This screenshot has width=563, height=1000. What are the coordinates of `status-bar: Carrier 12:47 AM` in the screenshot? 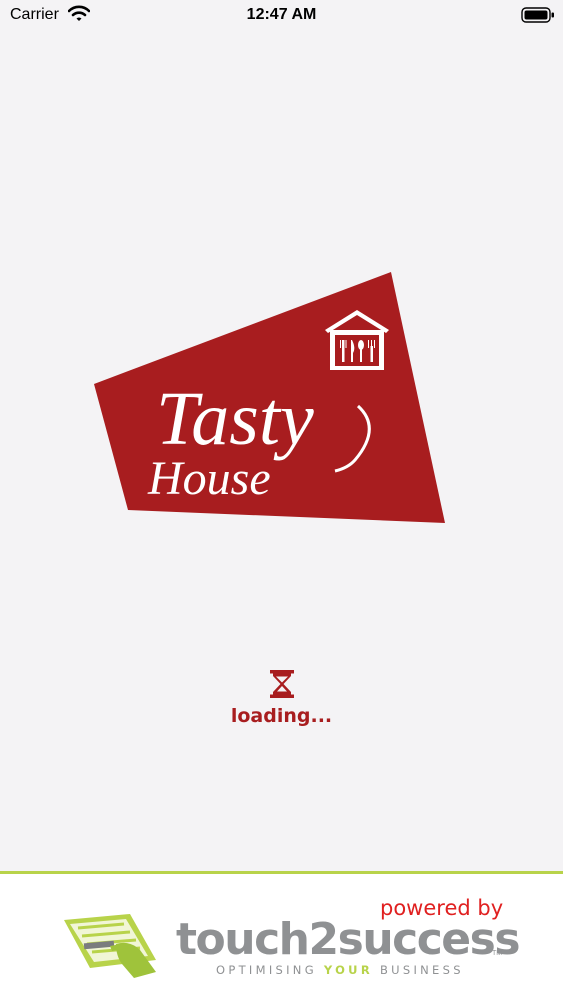 It's located at (281, 15).